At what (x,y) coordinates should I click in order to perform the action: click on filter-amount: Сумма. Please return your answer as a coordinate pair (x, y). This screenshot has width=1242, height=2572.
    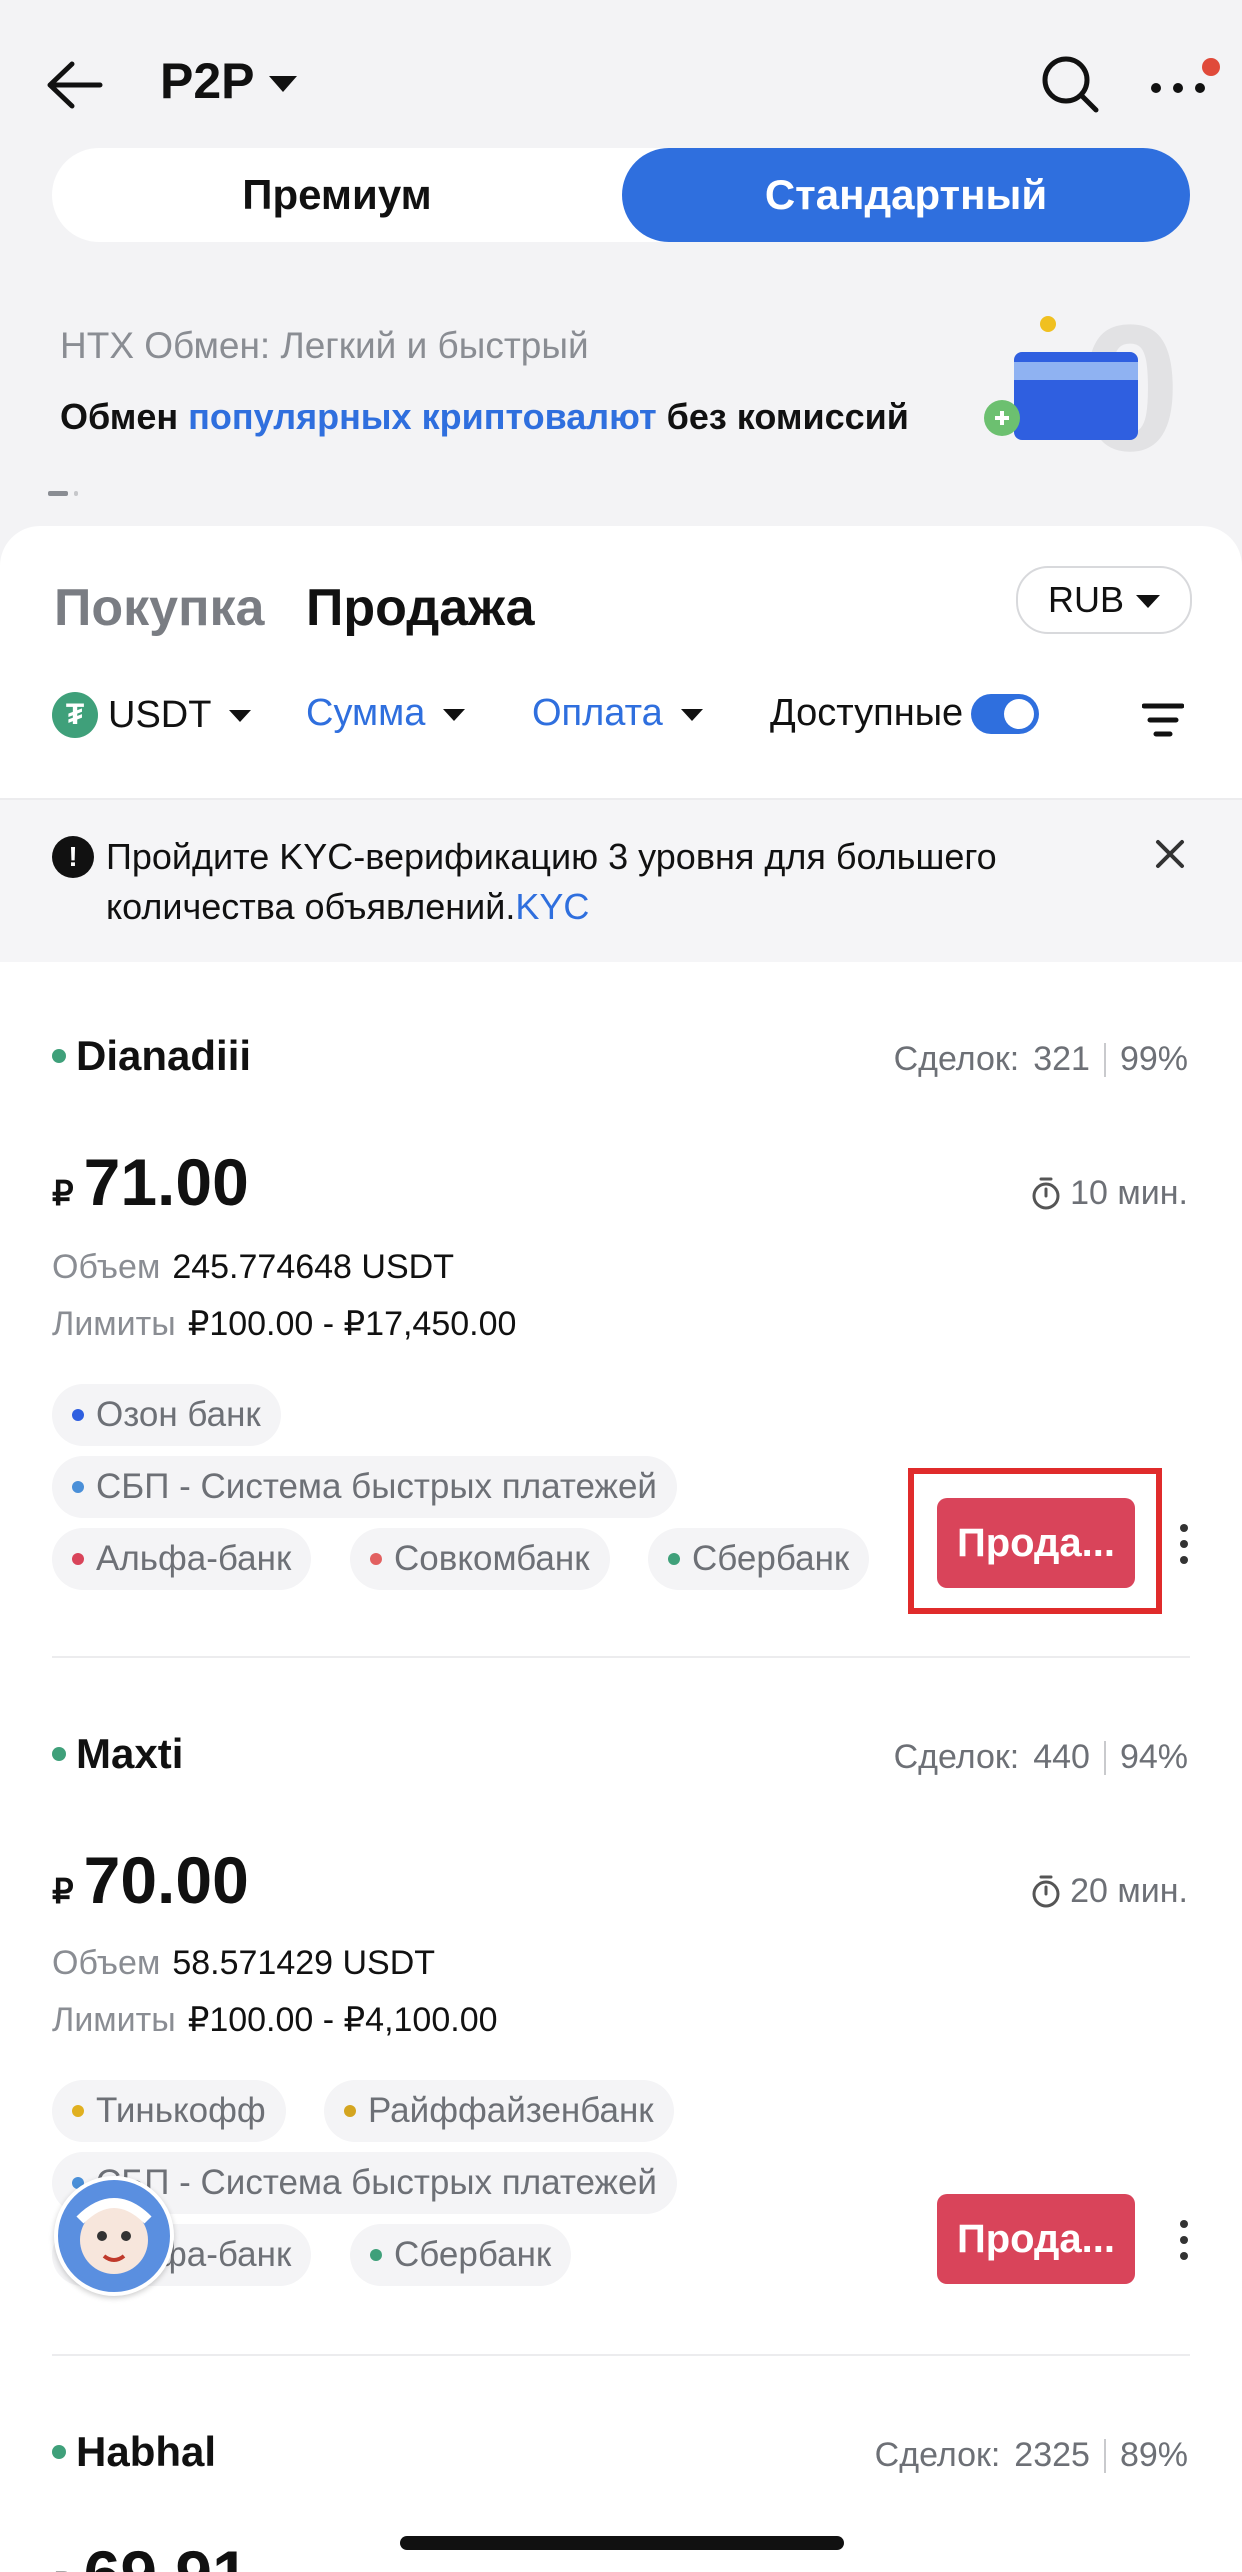
    Looking at the image, I should click on (386, 713).